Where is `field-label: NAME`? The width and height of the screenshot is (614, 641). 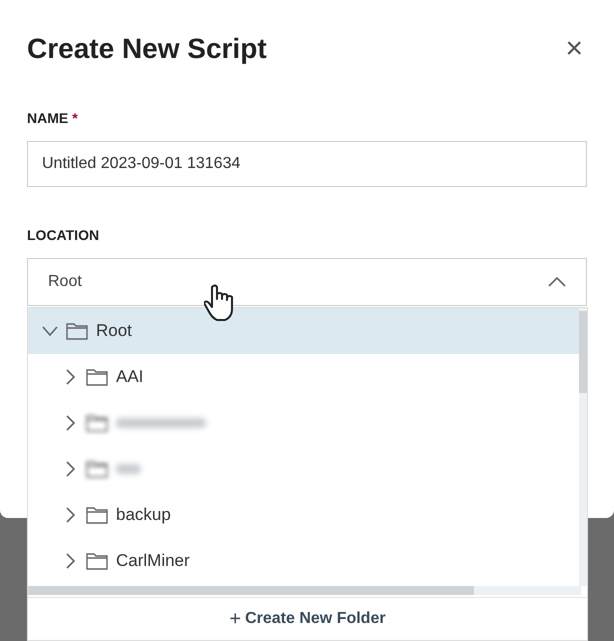
field-label: NAME is located at coordinates (47, 118).